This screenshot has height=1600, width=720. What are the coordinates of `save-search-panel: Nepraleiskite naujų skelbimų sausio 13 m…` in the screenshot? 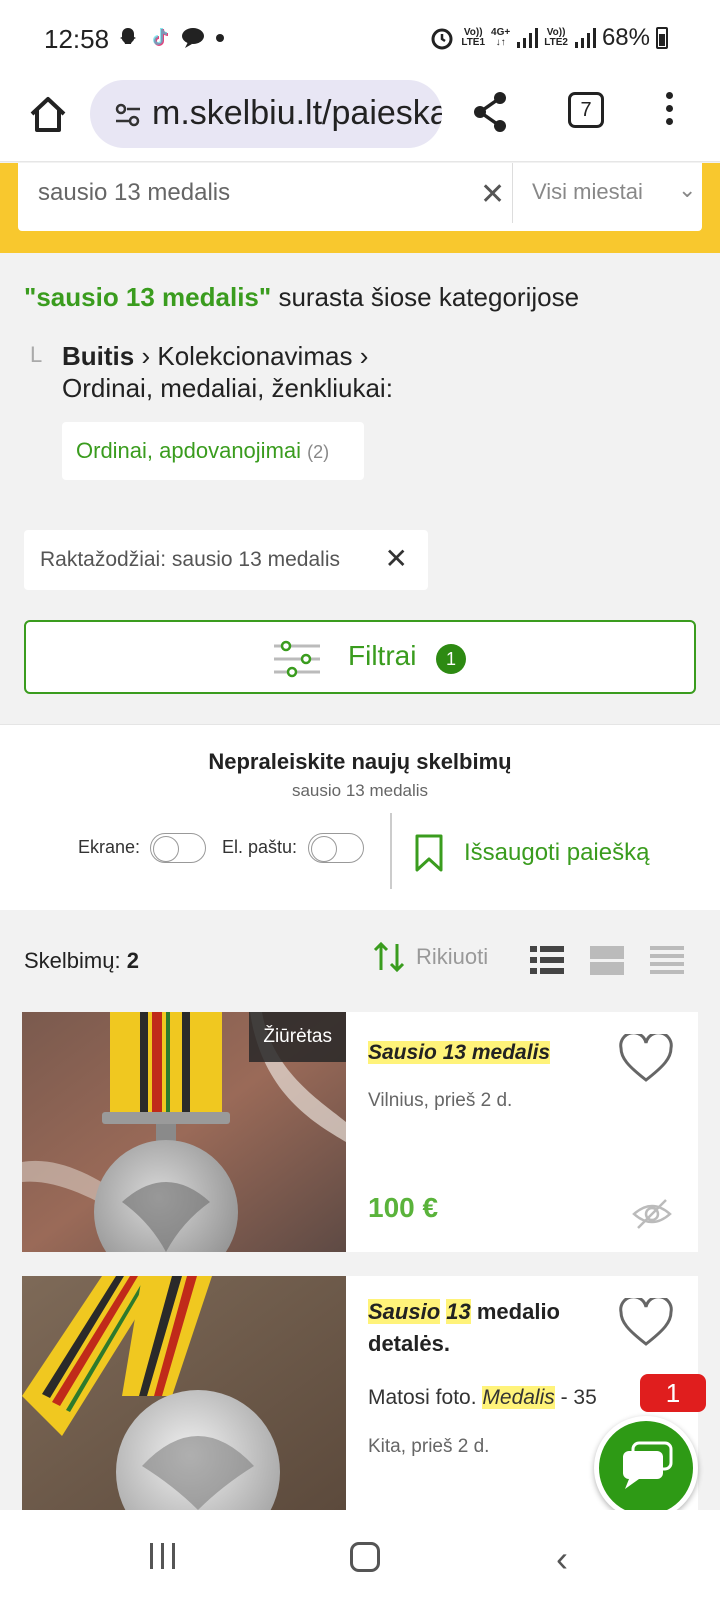 It's located at (360, 817).